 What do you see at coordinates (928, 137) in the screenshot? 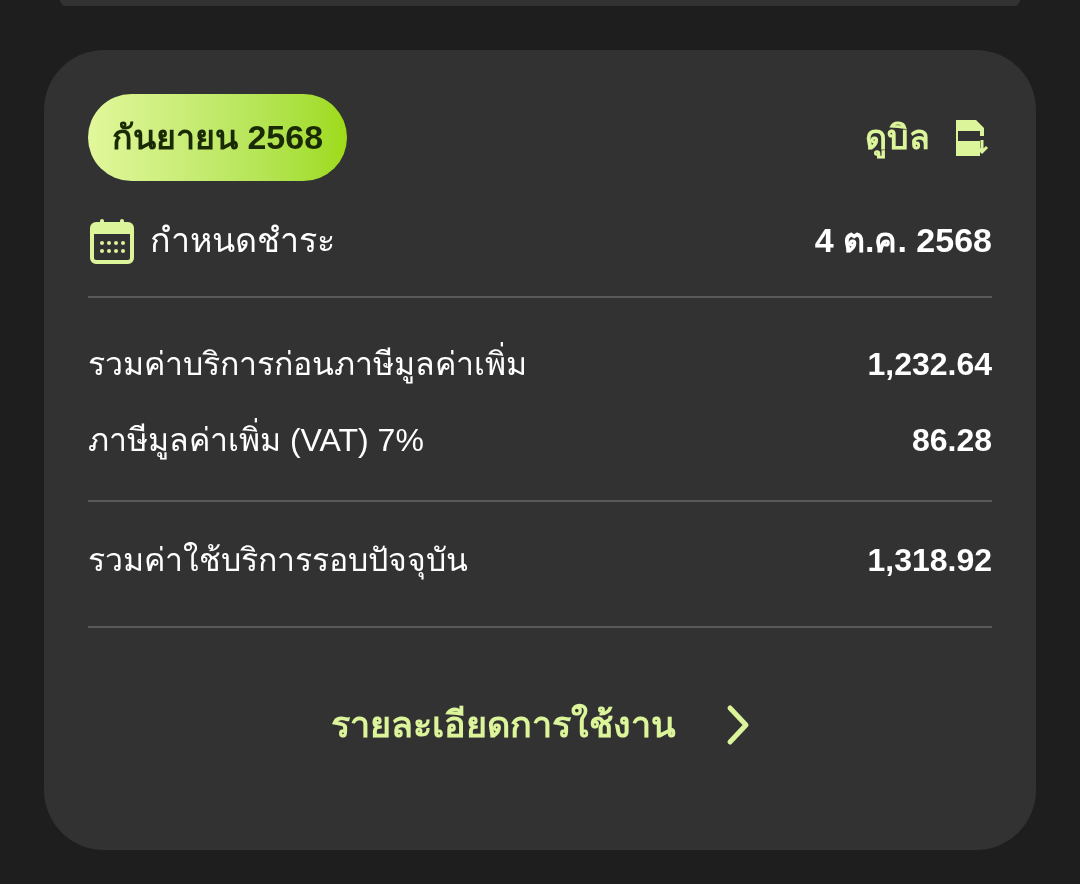
I see `view-bill-button: ดูบิล` at bounding box center [928, 137].